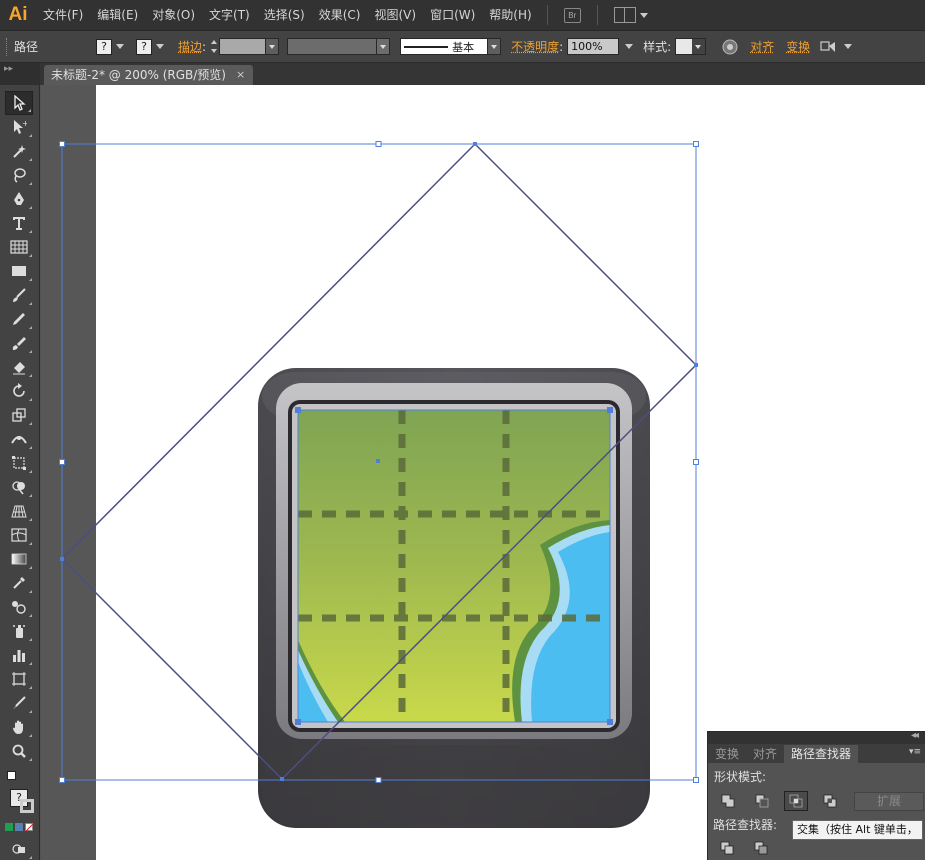 This screenshot has height=860, width=925. What do you see at coordinates (19, 631) in the screenshot?
I see `symbol-sprayer-icon` at bounding box center [19, 631].